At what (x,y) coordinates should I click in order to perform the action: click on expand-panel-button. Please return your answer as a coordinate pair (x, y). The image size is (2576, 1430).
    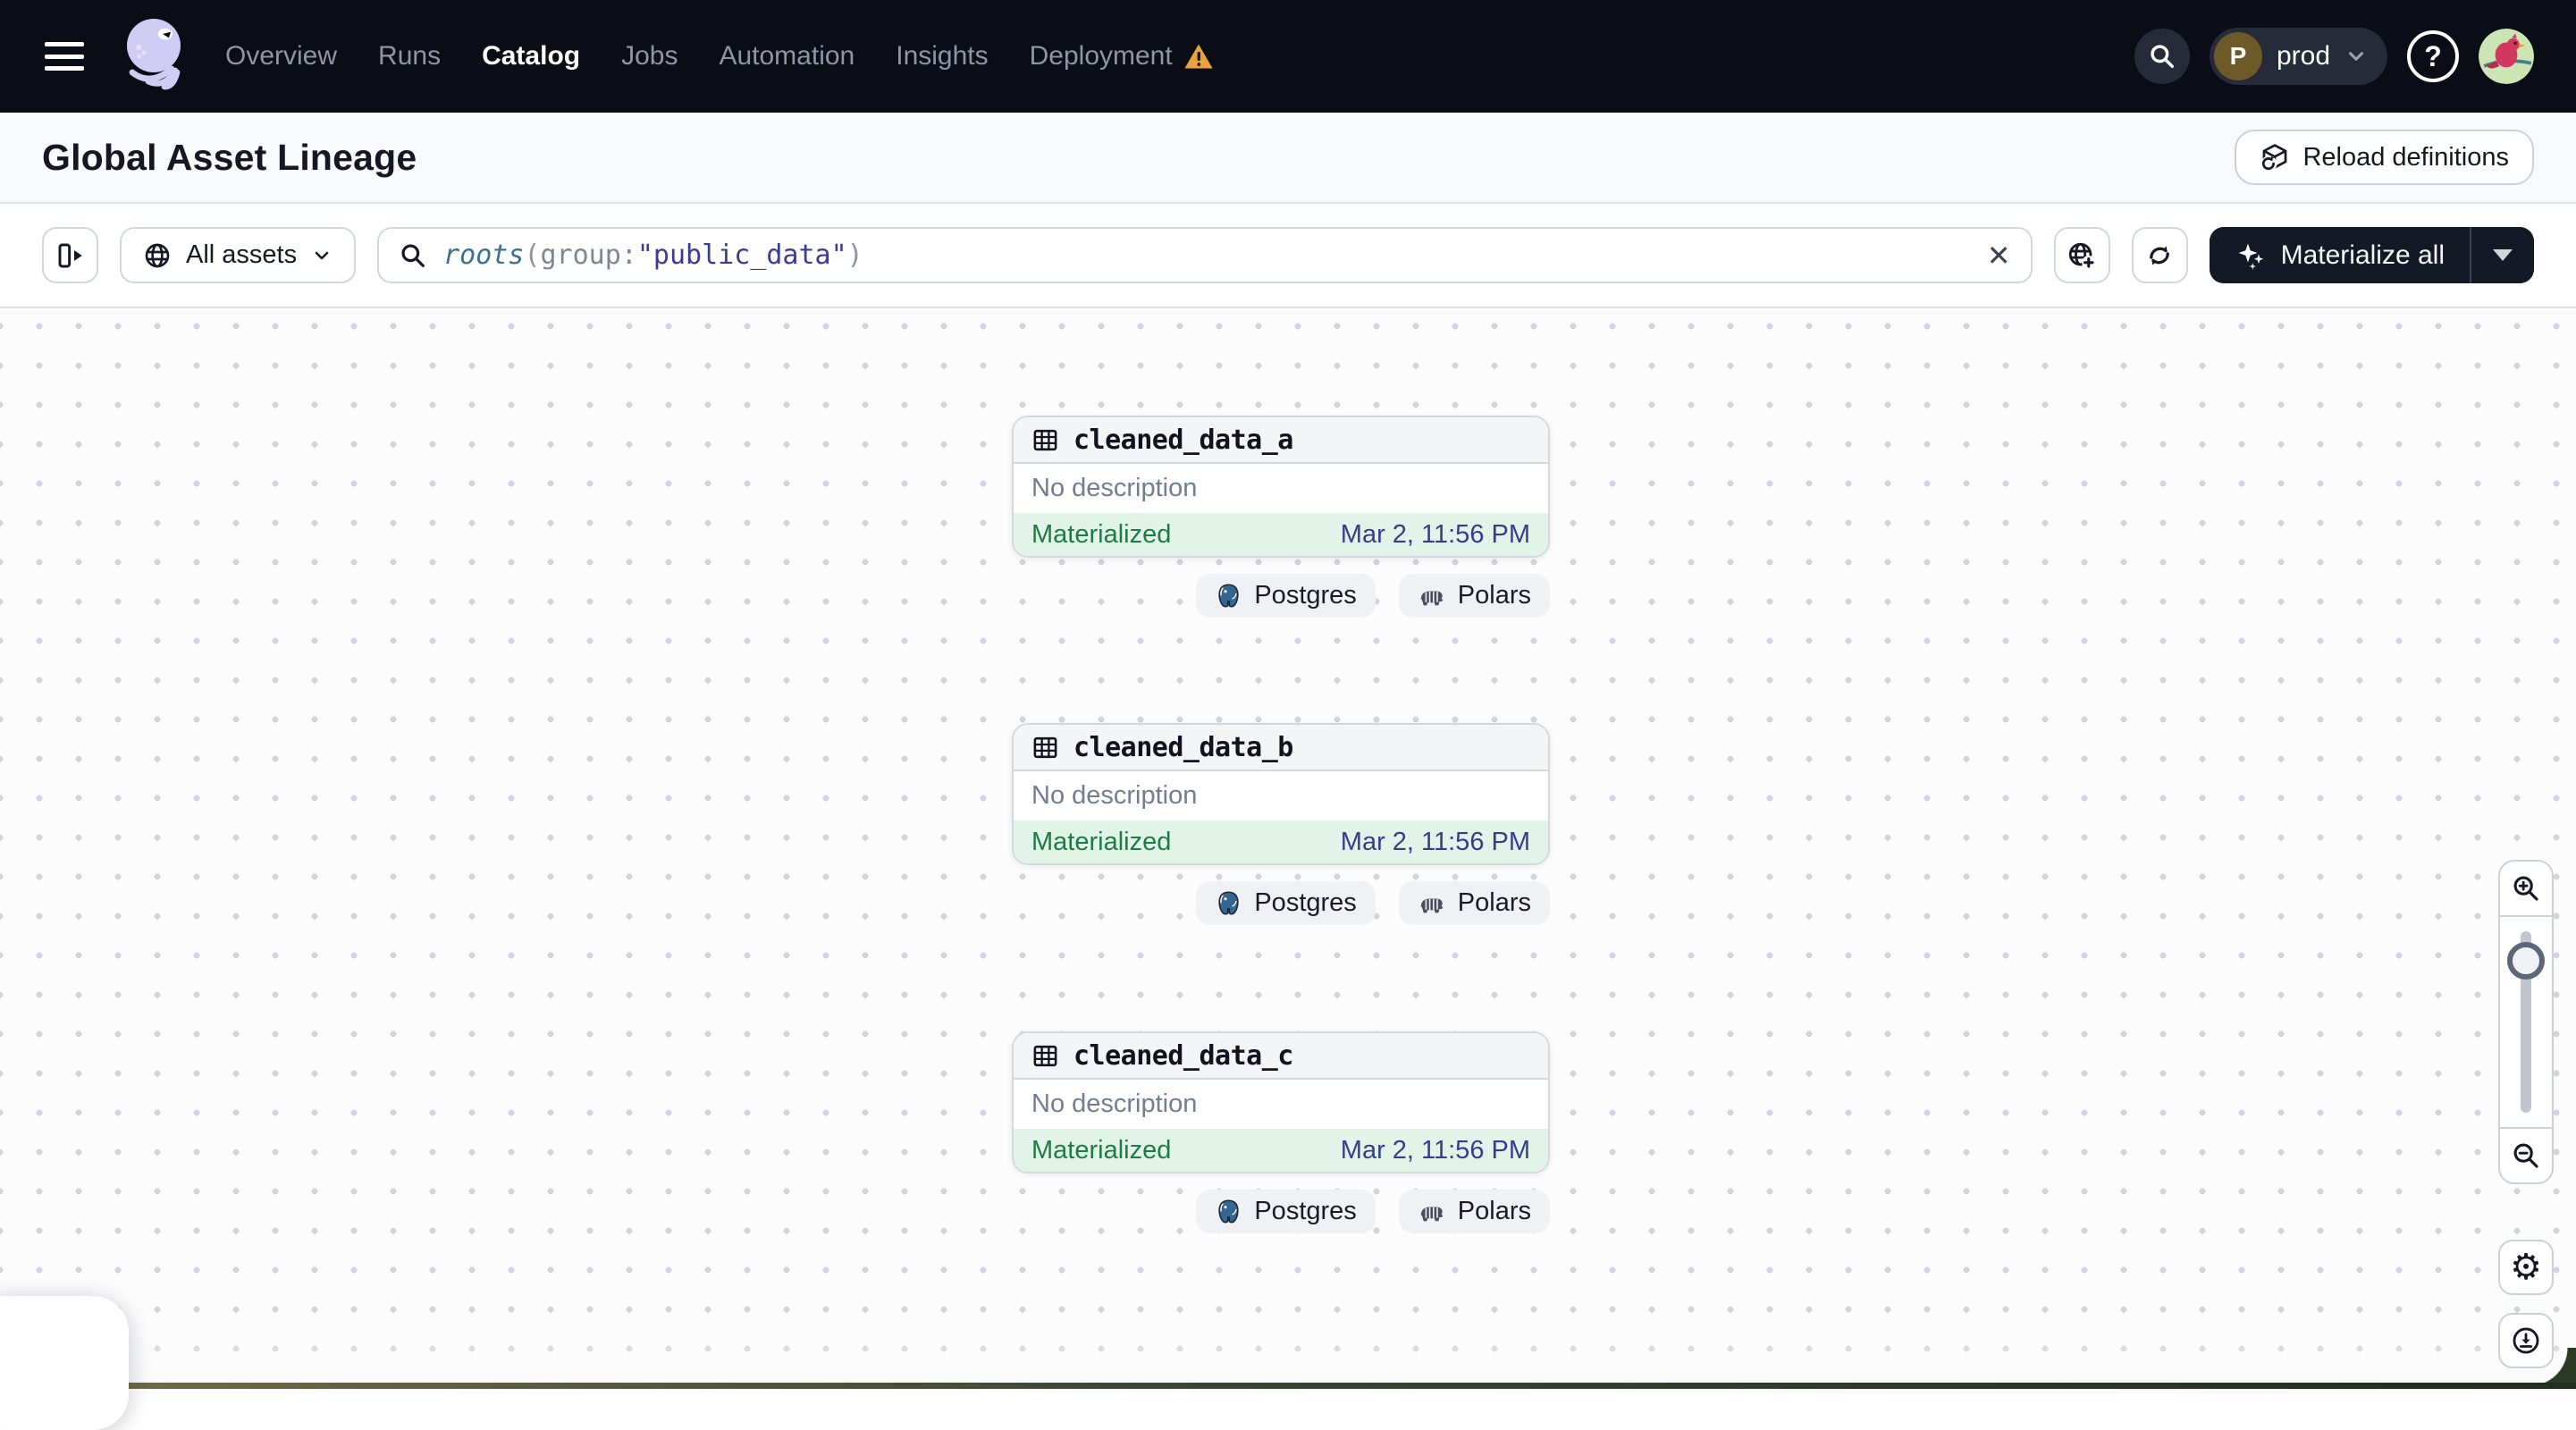
    Looking at the image, I should click on (70, 255).